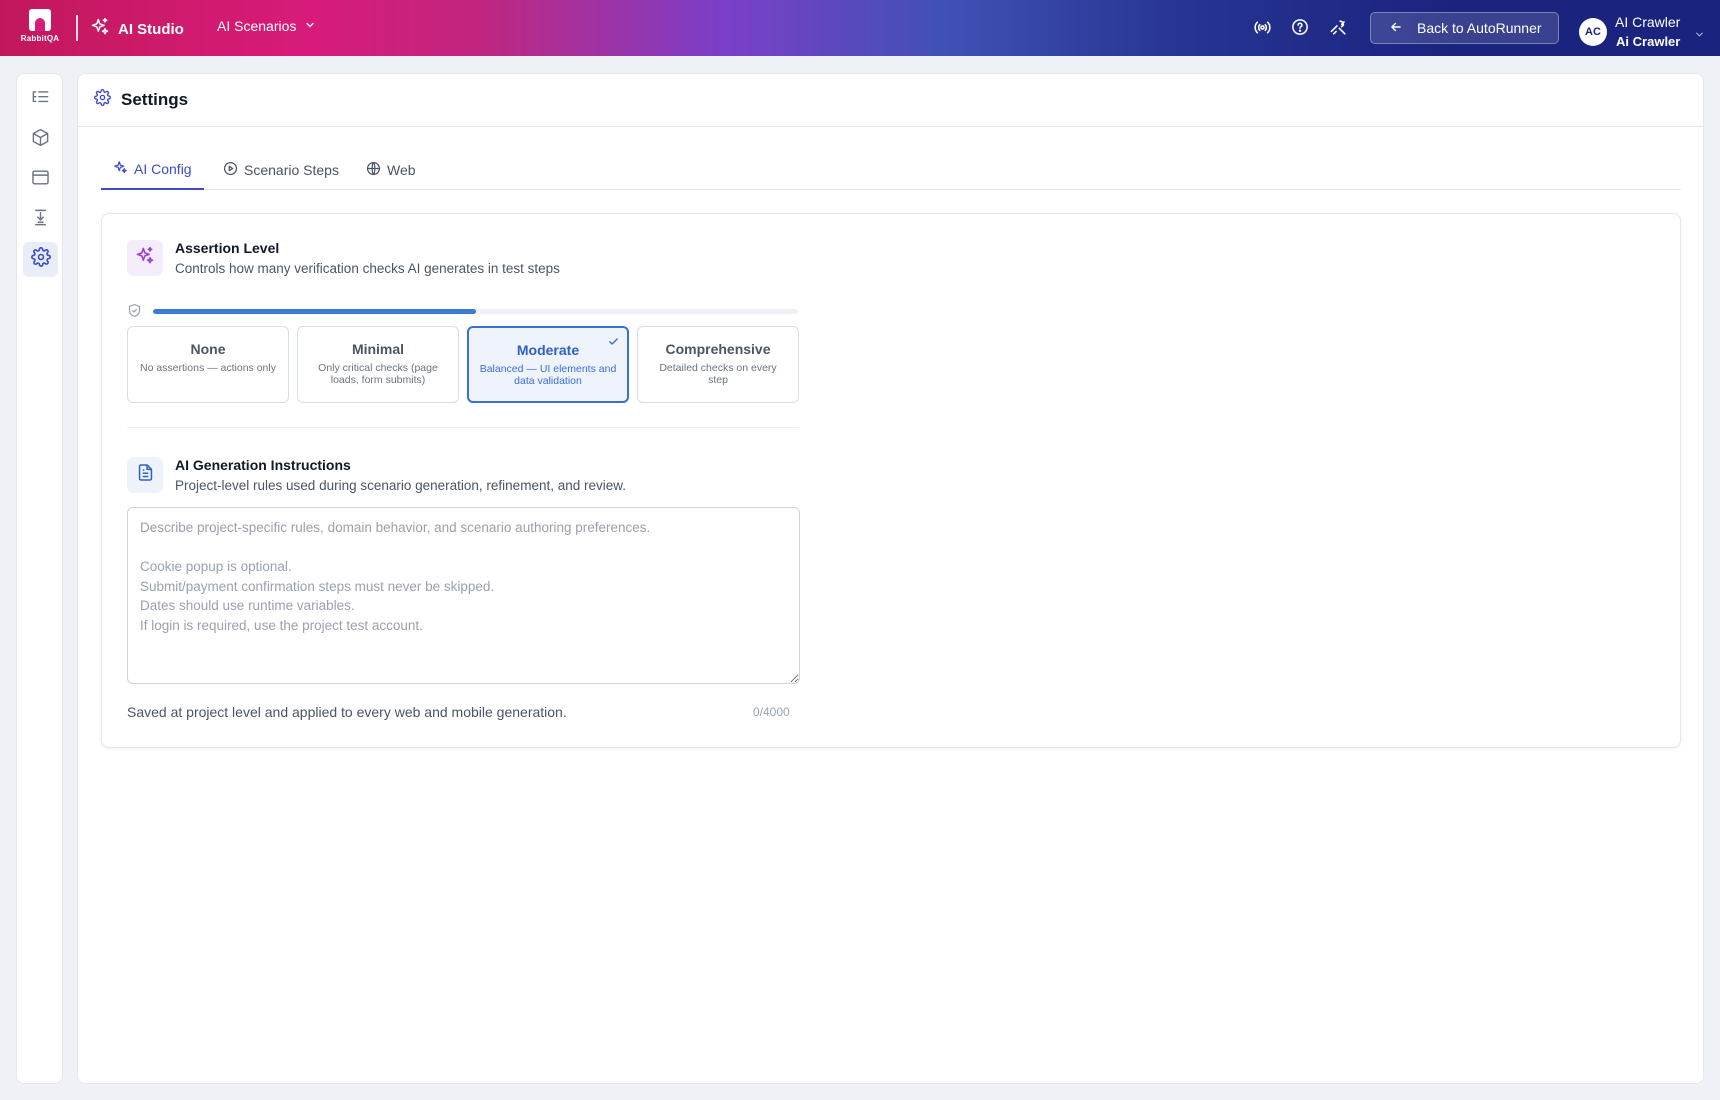 Image resolution: width=1720 pixels, height=1100 pixels. What do you see at coordinates (39, 578) in the screenshot?
I see `sidebar` at bounding box center [39, 578].